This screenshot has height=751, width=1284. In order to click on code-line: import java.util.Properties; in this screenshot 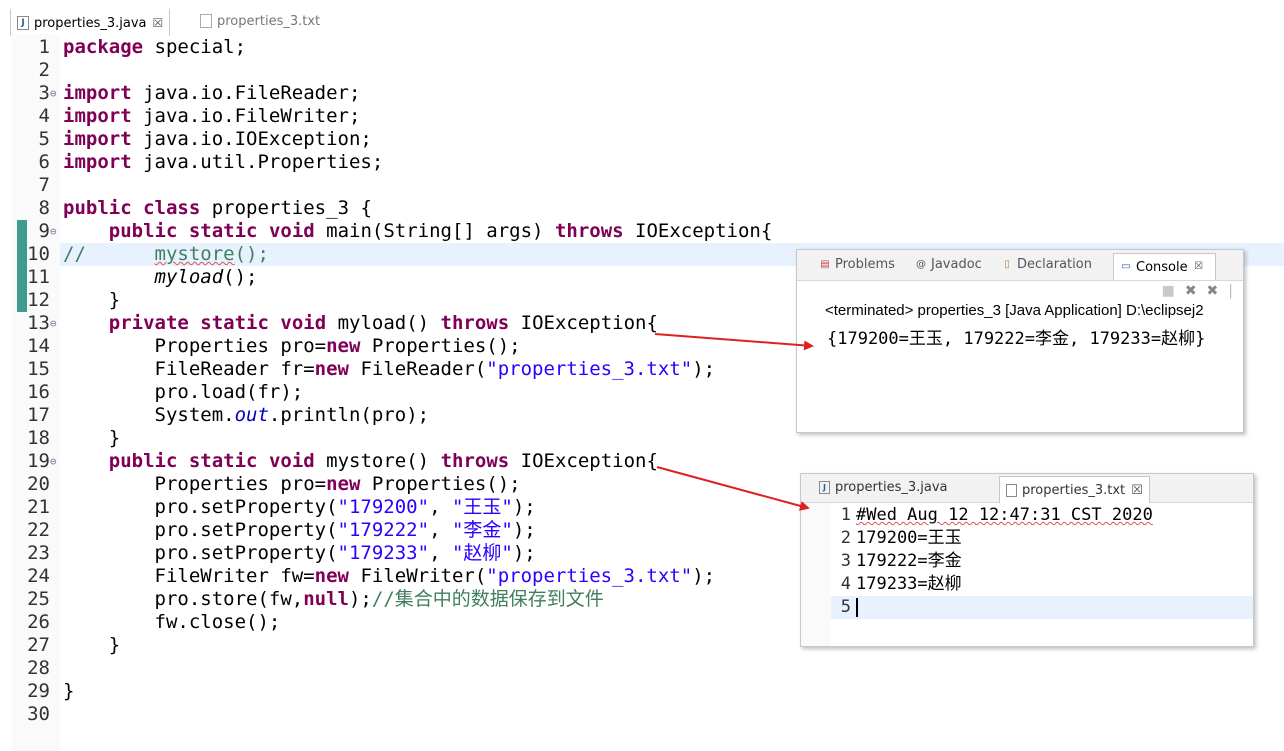, I will do `click(223, 162)`.